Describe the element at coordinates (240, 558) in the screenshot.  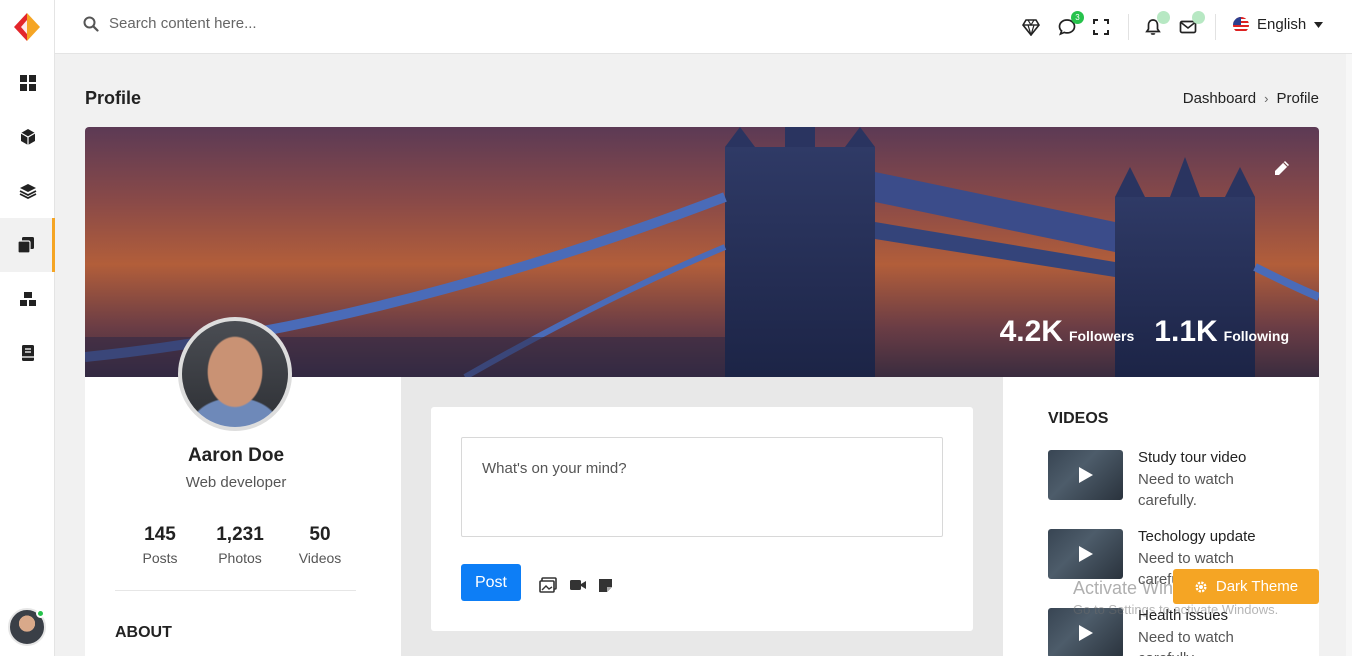
I see `stat-label: Photos` at that location.